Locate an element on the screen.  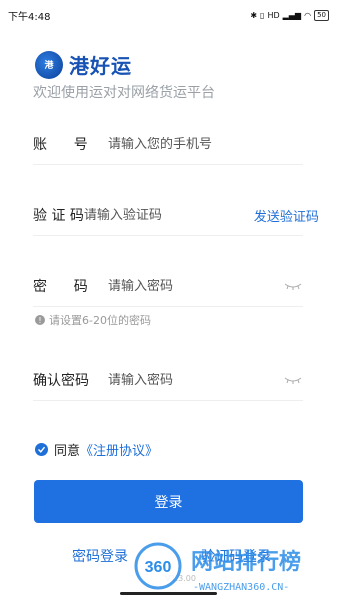
send-code-button: 发送验证码 is located at coordinates (286, 215).